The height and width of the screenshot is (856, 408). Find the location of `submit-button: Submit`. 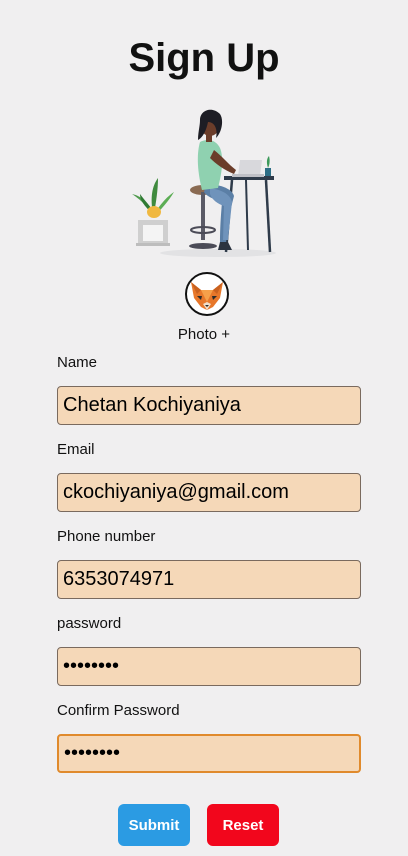

submit-button: Submit is located at coordinates (154, 825).